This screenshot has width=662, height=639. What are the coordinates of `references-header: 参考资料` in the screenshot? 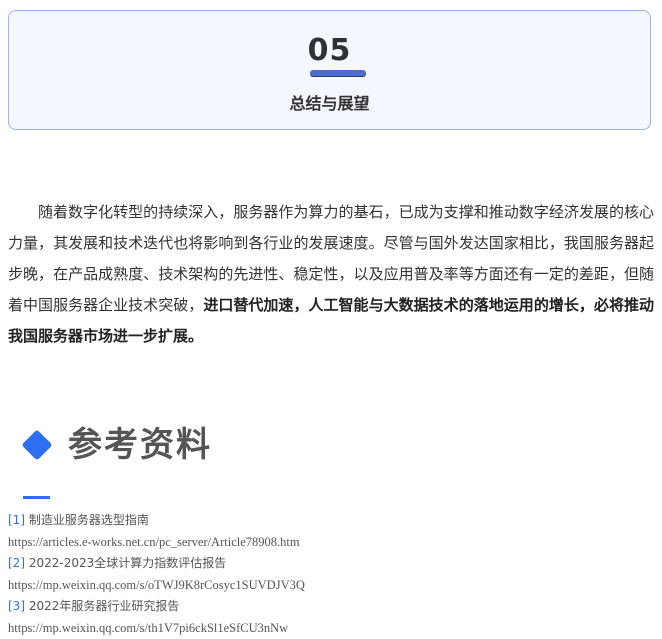 It's located at (116, 445).